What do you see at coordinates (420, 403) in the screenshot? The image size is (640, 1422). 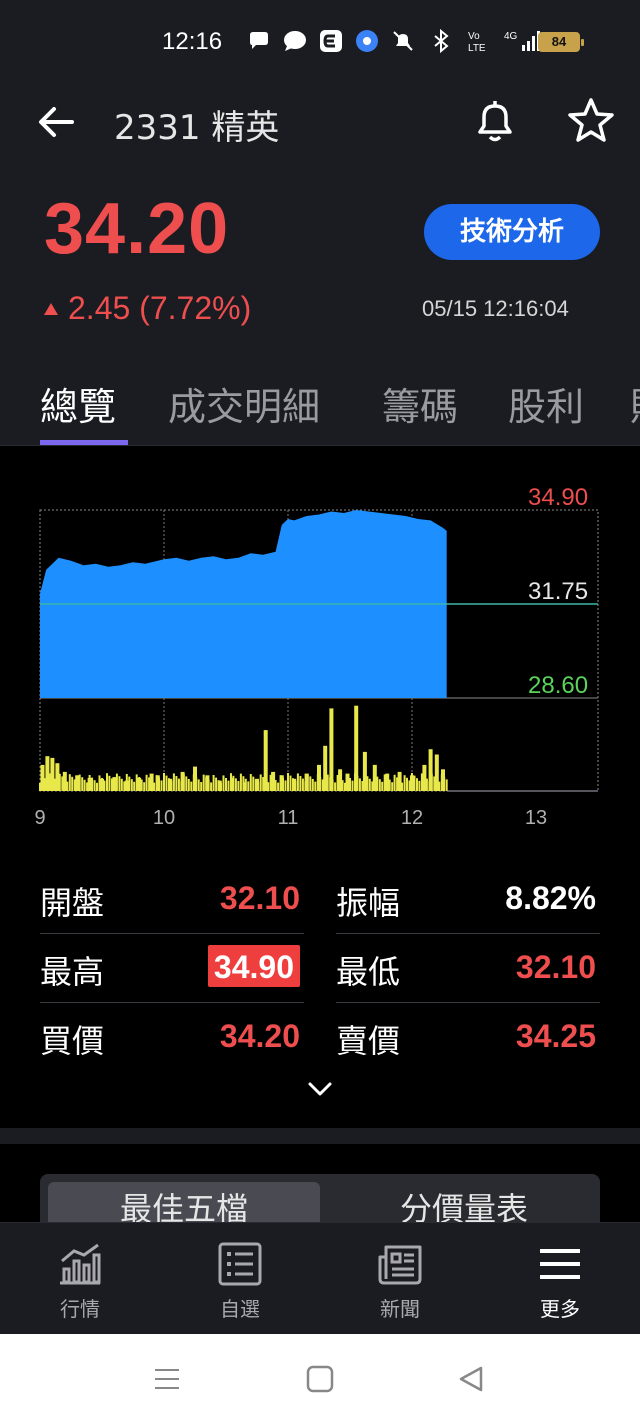 I see `tab-chips: 籌碼` at bounding box center [420, 403].